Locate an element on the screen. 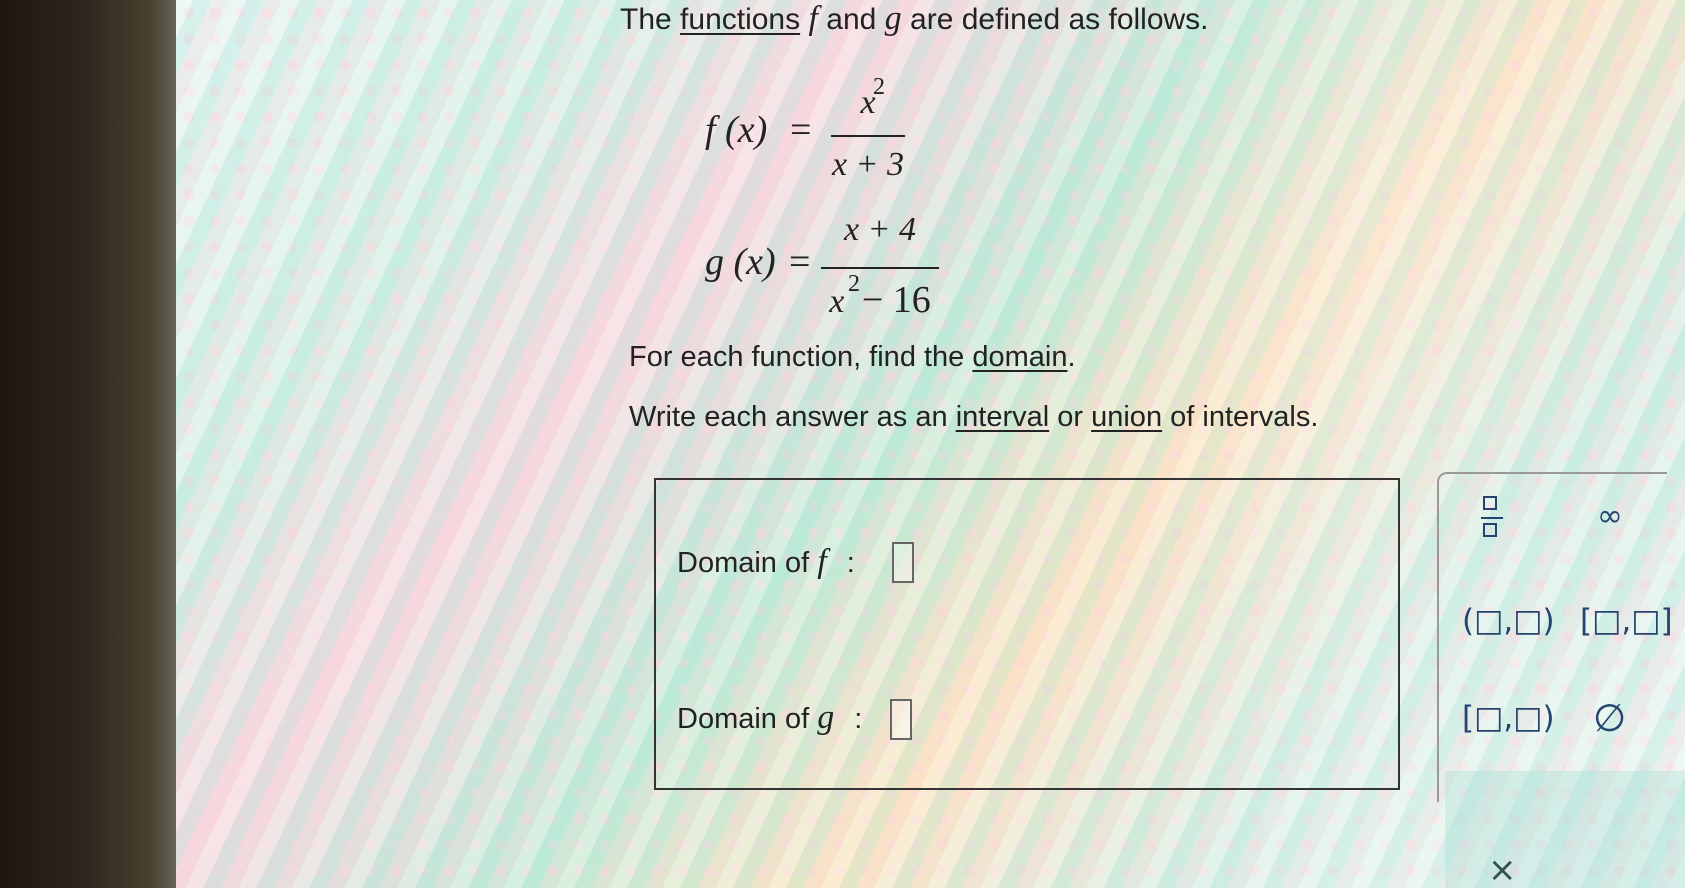 This screenshot has width=1685, height=888. g-numerator: x + 4 is located at coordinates (880, 229).